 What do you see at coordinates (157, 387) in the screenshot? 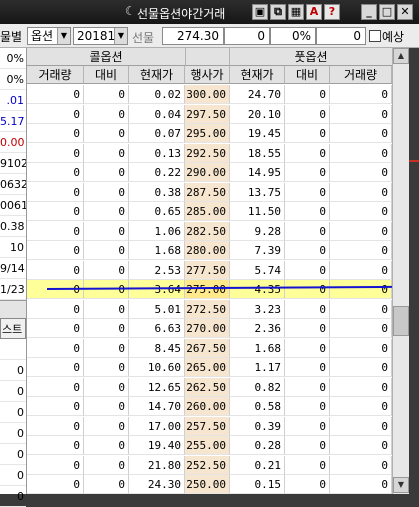
I see `call-price-cell: 12.65` at bounding box center [157, 387].